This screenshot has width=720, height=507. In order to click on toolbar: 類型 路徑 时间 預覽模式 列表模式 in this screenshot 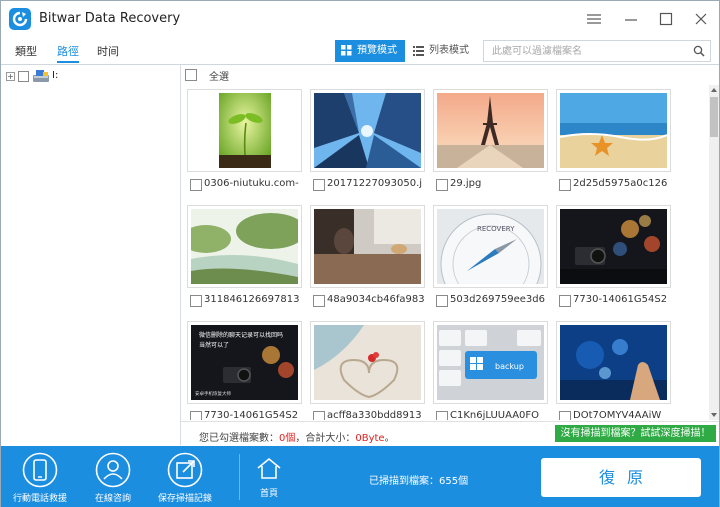, I will do `click(360, 51)`.